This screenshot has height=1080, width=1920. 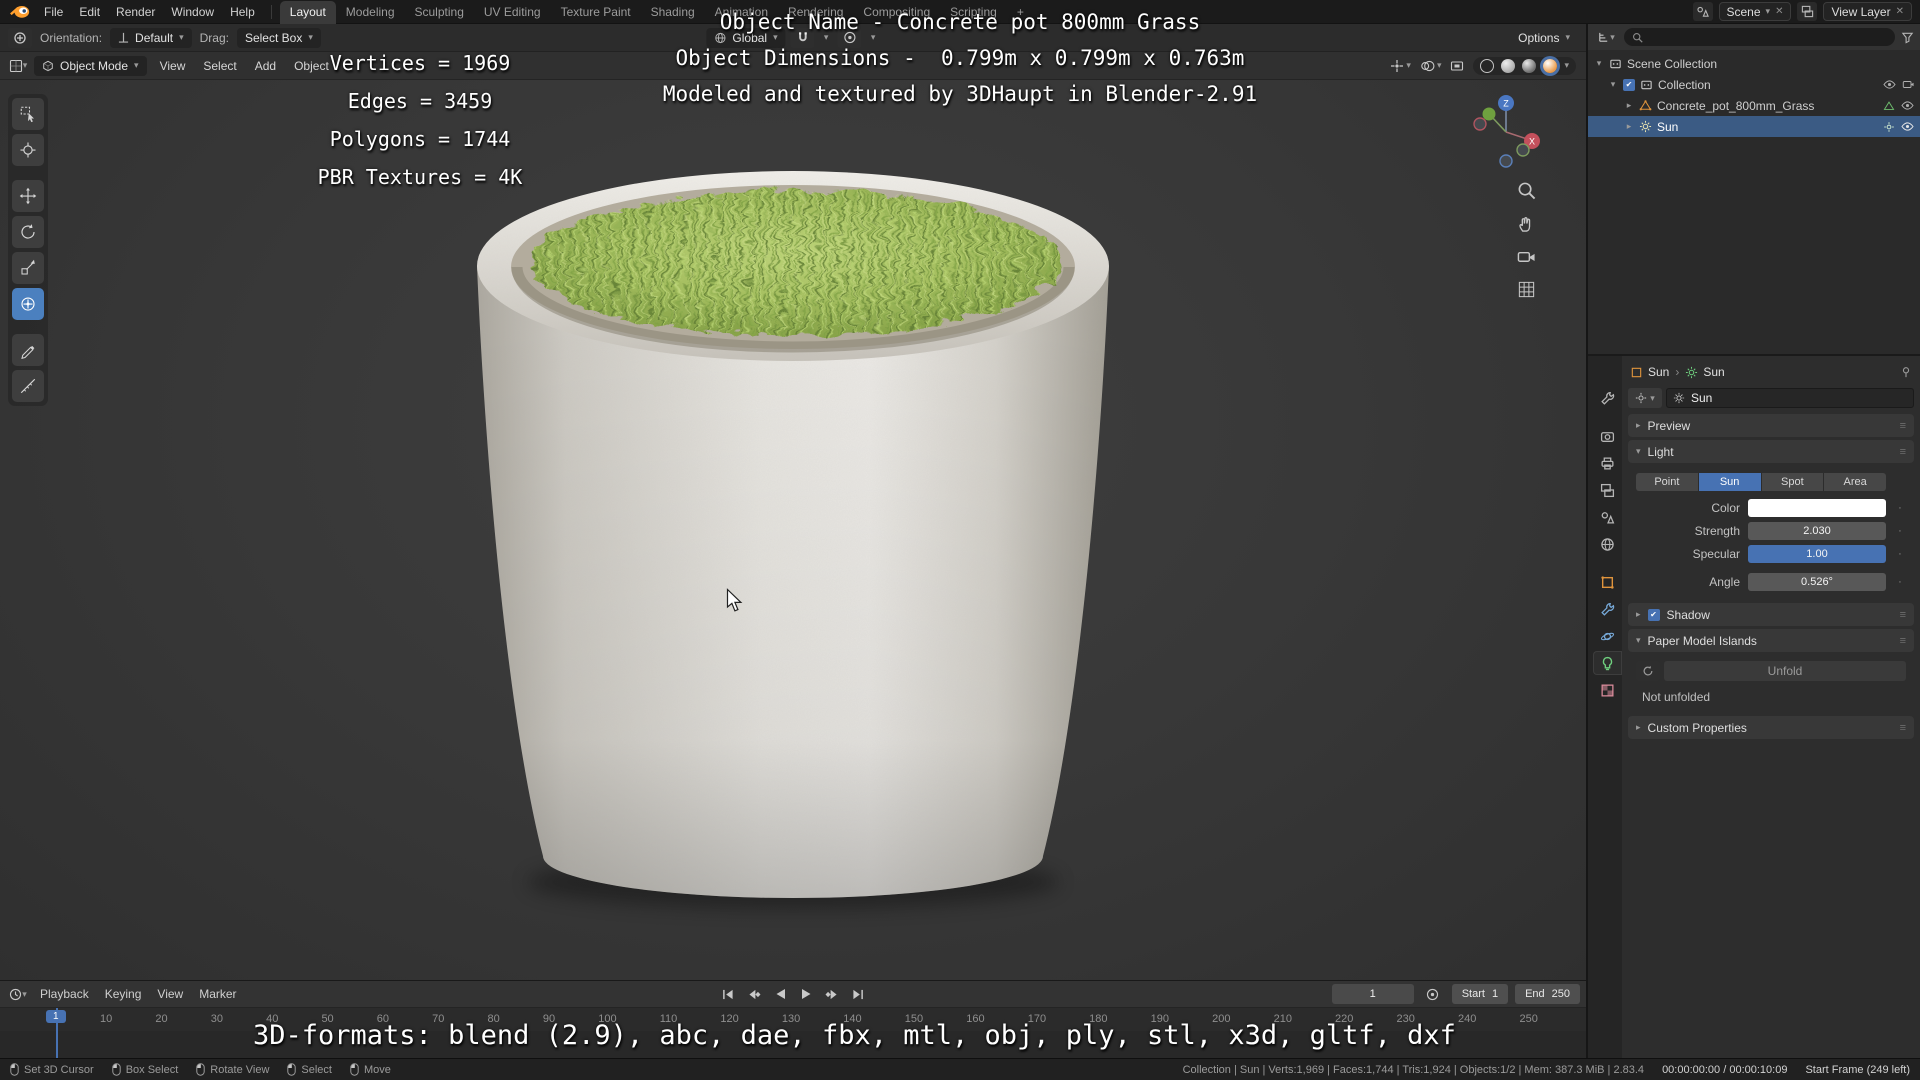 What do you see at coordinates (780, 994) in the screenshot?
I see `play-reverse-icon` at bounding box center [780, 994].